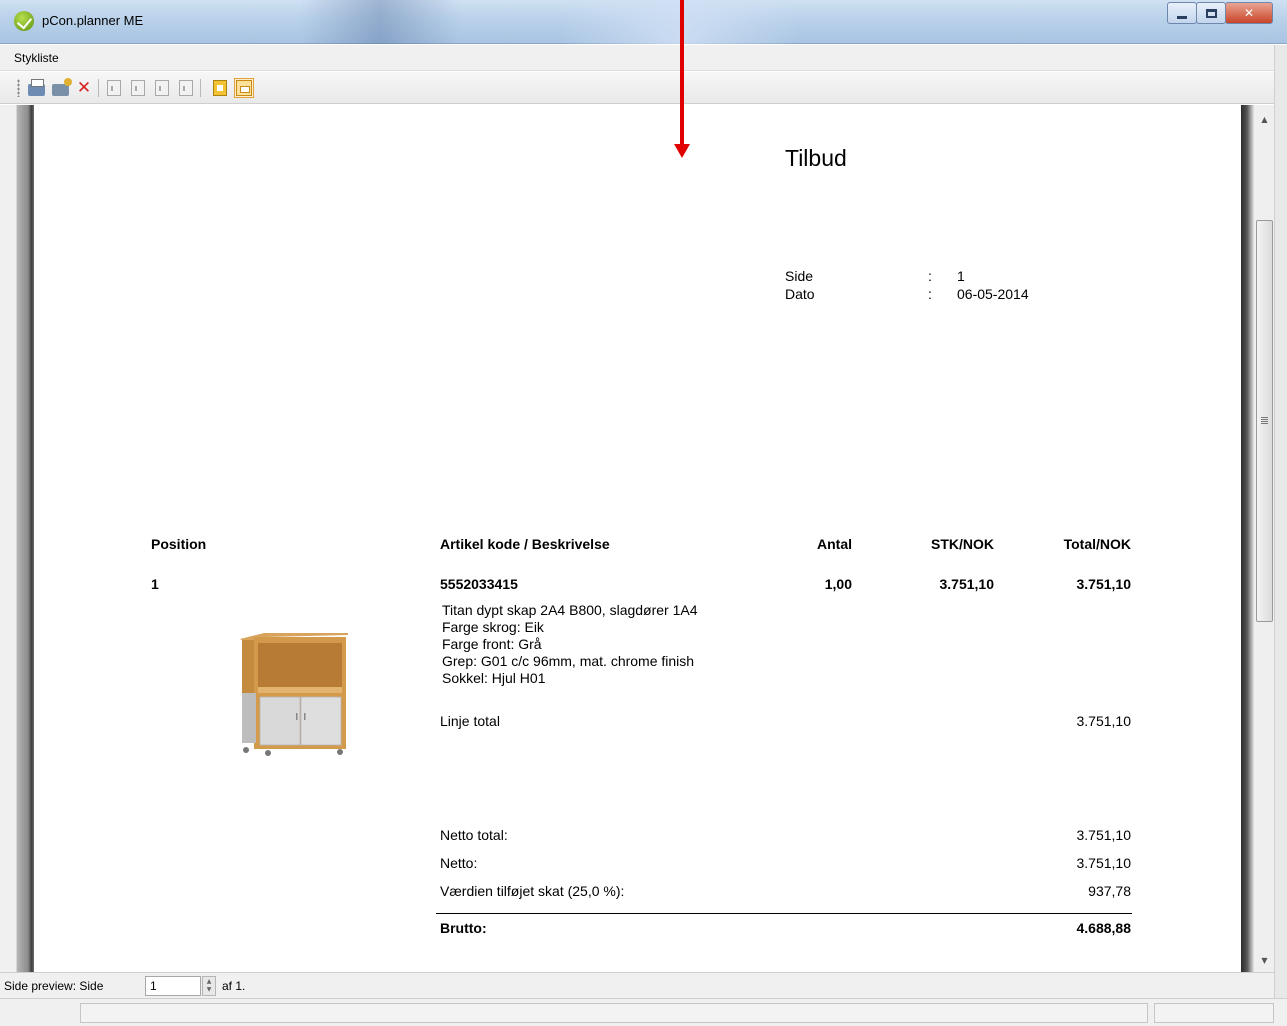 This screenshot has height=1026, width=1287. What do you see at coordinates (682, 73) in the screenshot?
I see `annotation-arrow-line` at bounding box center [682, 73].